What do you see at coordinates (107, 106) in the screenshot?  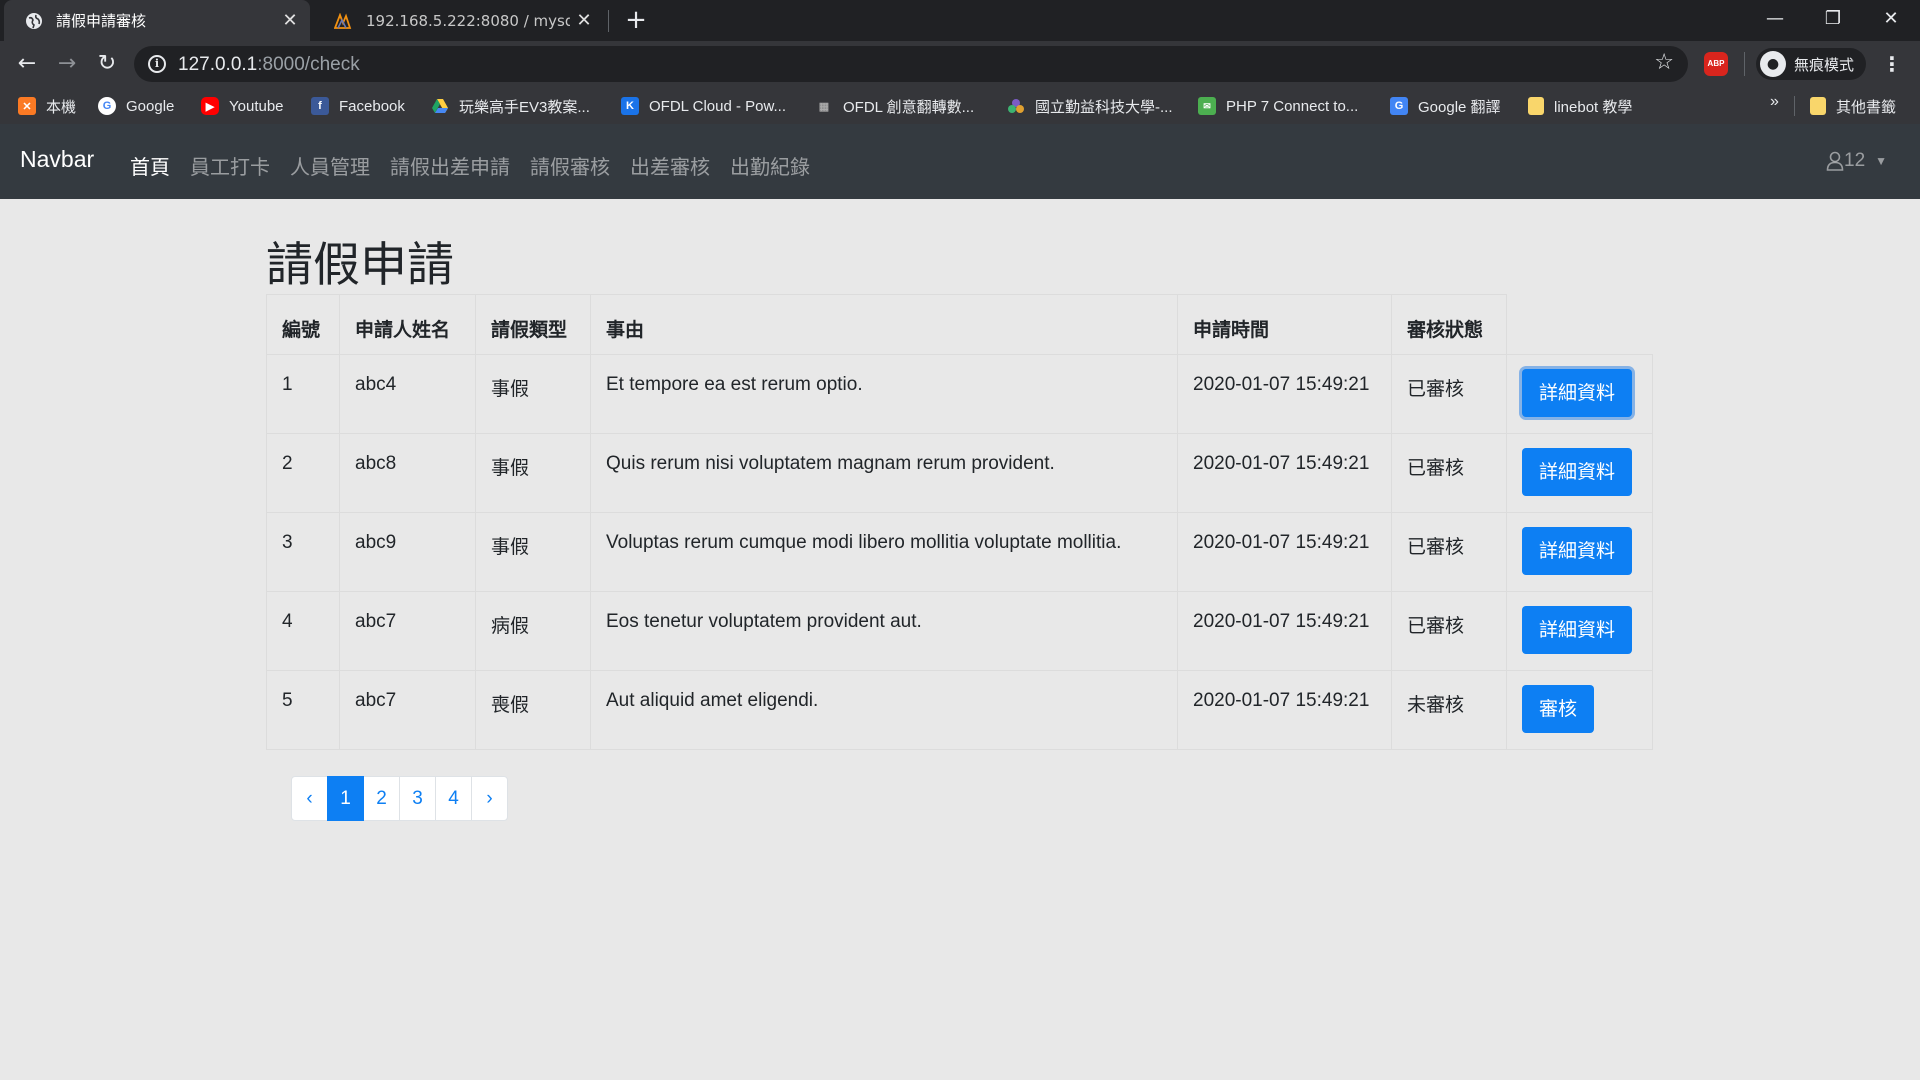 I see `google-icon: G` at bounding box center [107, 106].